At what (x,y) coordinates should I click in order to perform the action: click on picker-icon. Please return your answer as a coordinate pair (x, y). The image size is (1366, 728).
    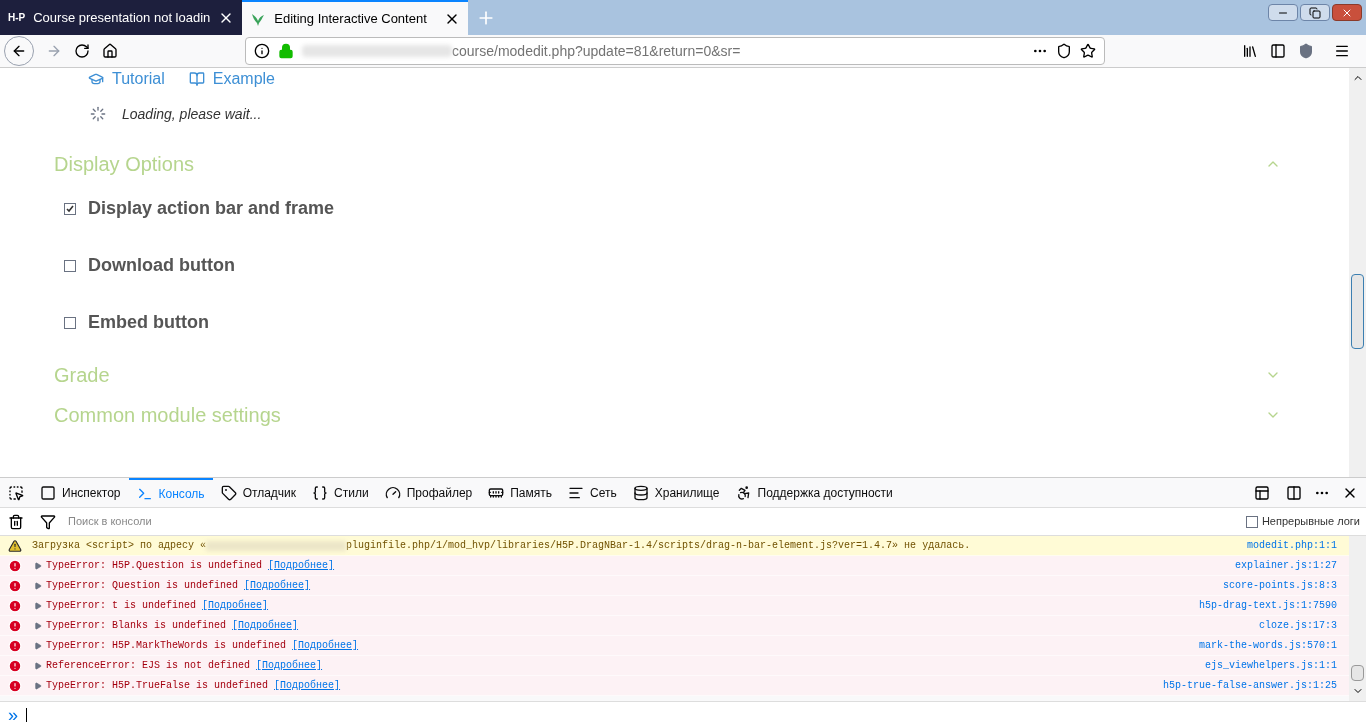
    Looking at the image, I should click on (16, 492).